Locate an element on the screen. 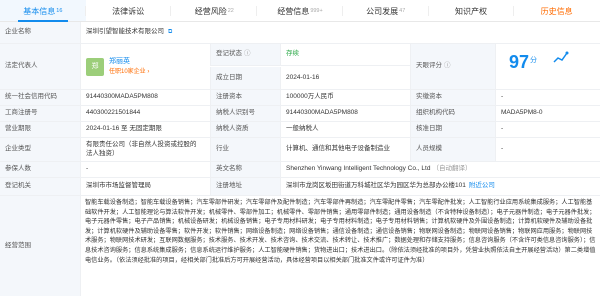 Image resolution: width=600 pixels, height=308 pixels. label-approve-date: 核准日期 is located at coordinates (452, 129).